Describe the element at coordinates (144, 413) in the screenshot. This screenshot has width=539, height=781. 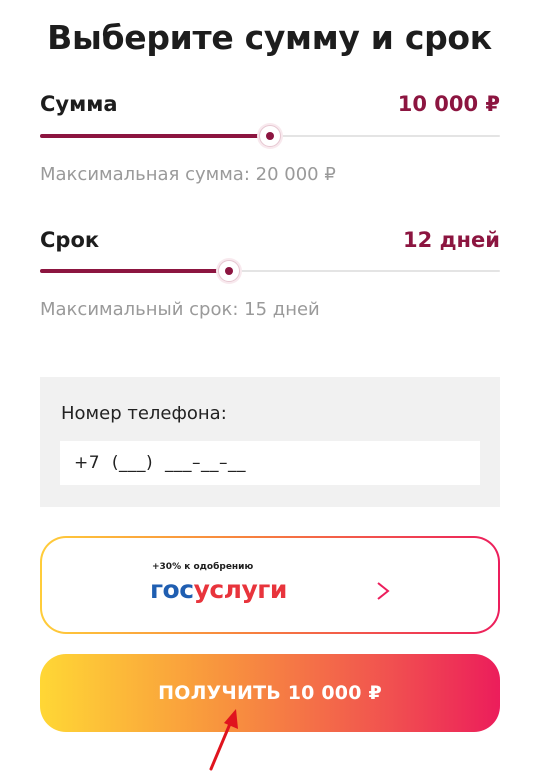
I see `phone-label: Номер телефона:` at that location.